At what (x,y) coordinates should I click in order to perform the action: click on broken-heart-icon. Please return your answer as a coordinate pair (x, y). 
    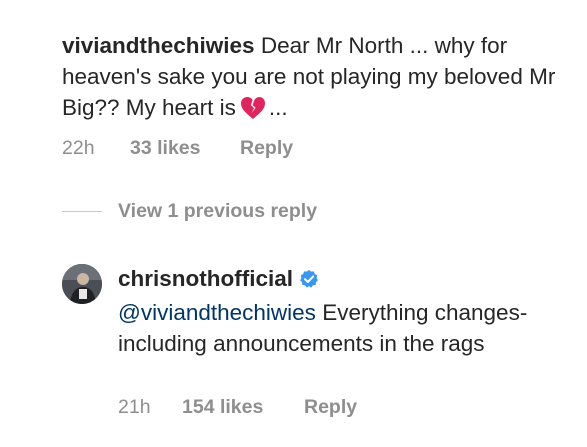
    Looking at the image, I should click on (253, 112).